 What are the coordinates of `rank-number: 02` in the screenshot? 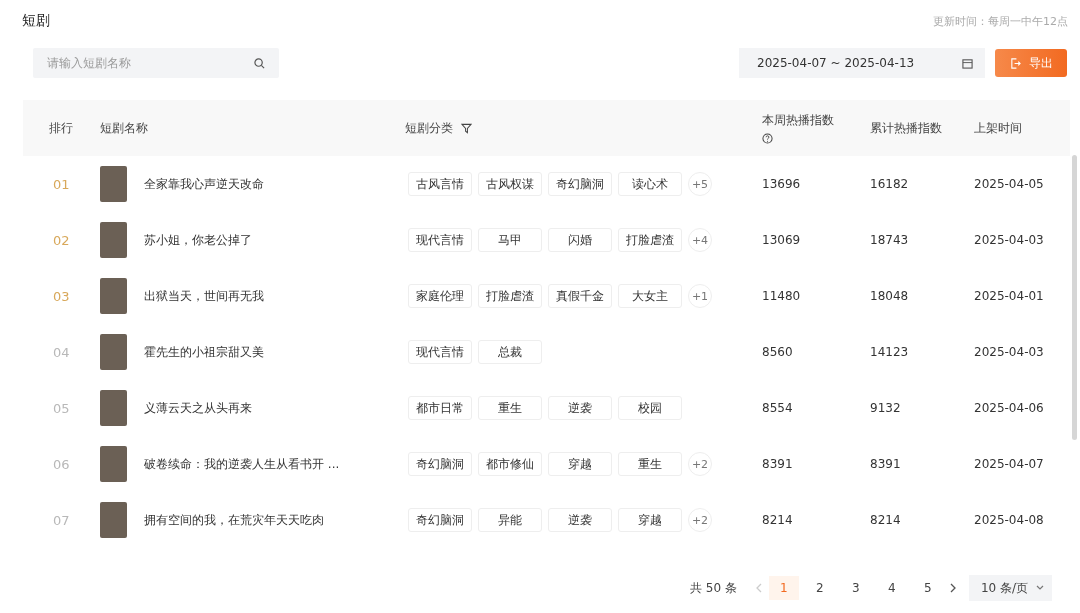 It's located at (61, 240).